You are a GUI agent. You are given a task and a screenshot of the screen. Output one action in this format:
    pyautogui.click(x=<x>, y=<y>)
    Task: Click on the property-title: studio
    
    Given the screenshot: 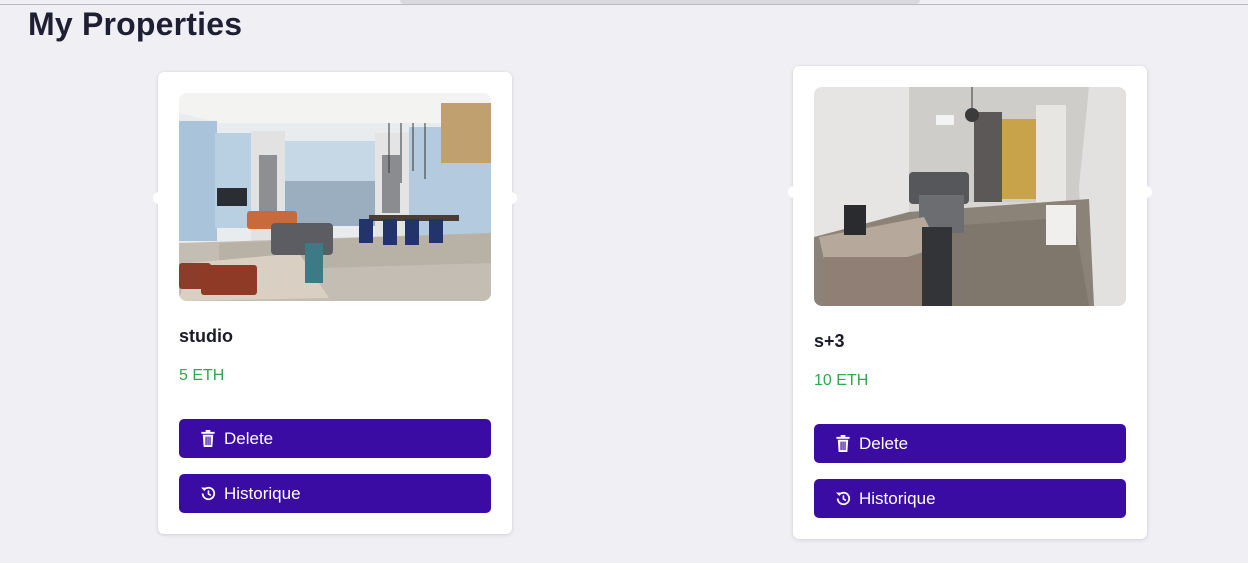 What is the action you would take?
    pyautogui.click(x=206, y=336)
    